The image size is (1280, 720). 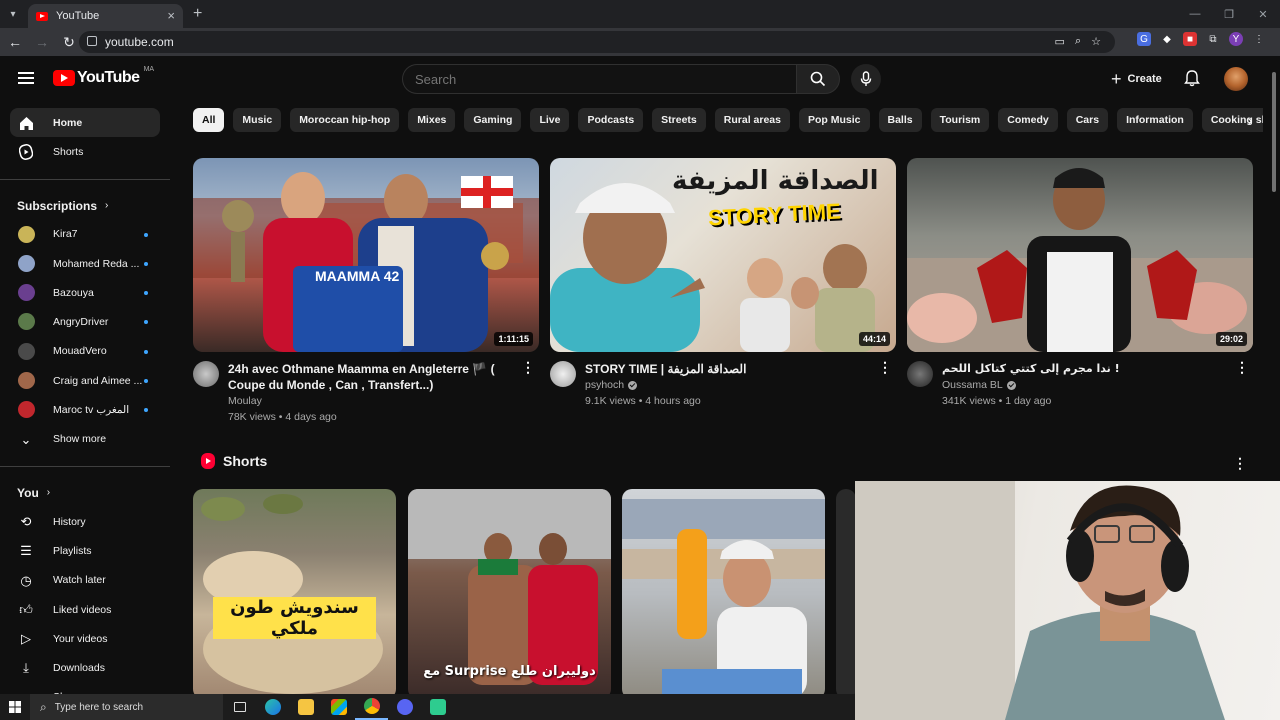 I want to click on shorts-more-icon: ⋮, so click(x=1240, y=463).